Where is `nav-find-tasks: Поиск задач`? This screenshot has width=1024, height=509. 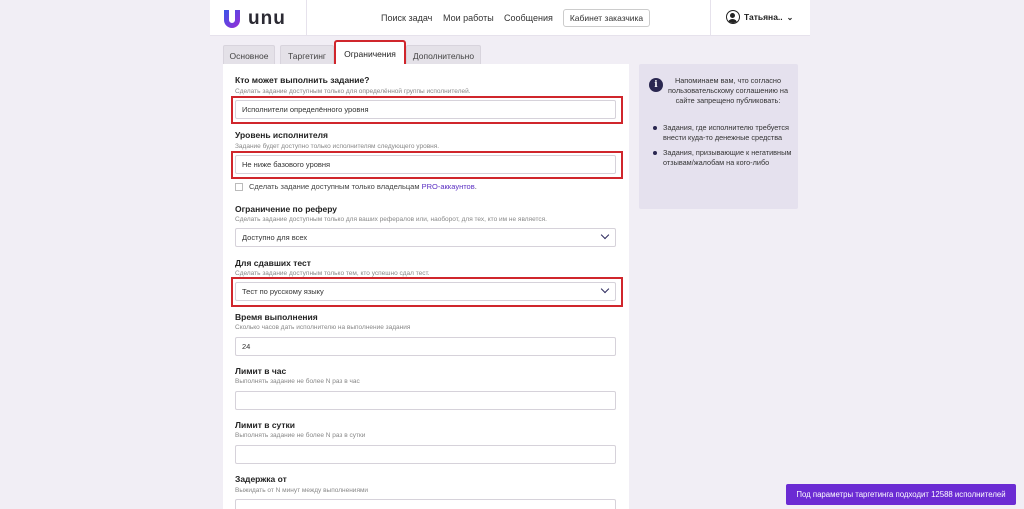 nav-find-tasks: Поиск задач is located at coordinates (406, 18).